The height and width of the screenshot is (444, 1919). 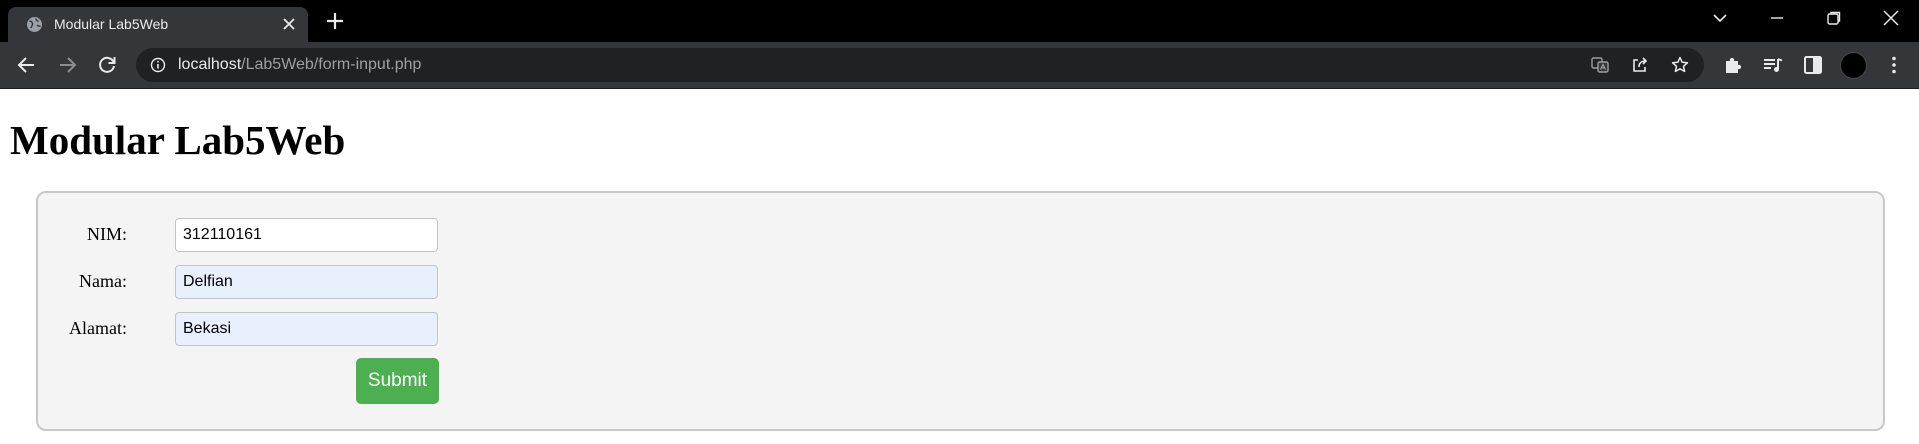 What do you see at coordinates (289, 24) in the screenshot?
I see `close-icon` at bounding box center [289, 24].